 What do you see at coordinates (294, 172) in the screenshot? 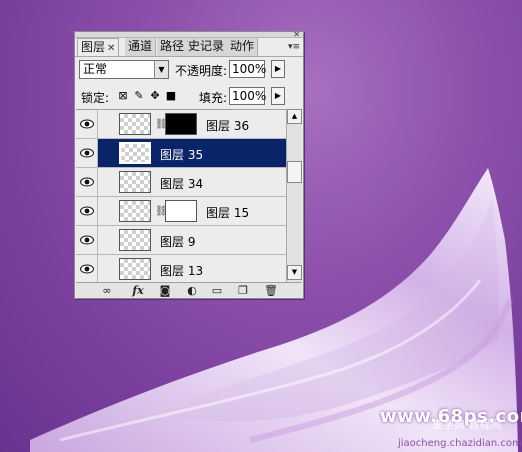
I see `scroll-thumb` at bounding box center [294, 172].